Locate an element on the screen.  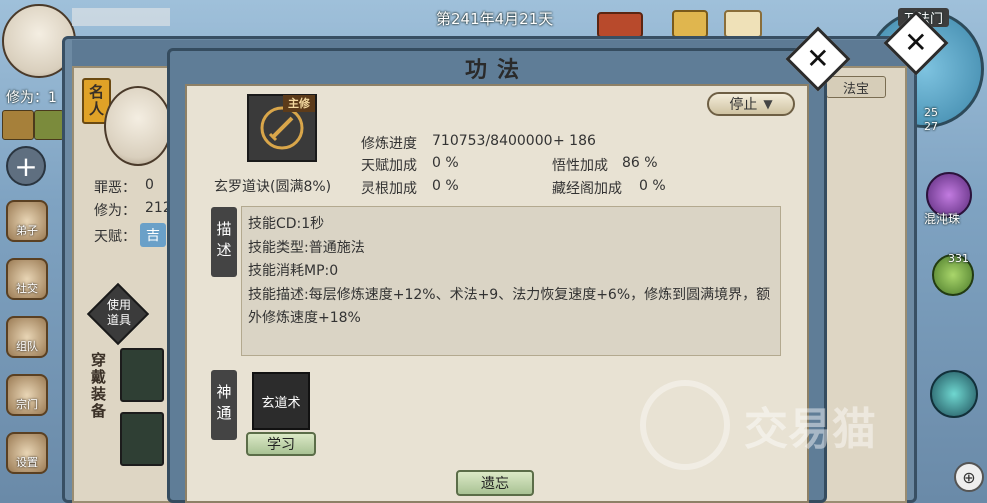
forget-button: 遗忘 is located at coordinates (495, 483).